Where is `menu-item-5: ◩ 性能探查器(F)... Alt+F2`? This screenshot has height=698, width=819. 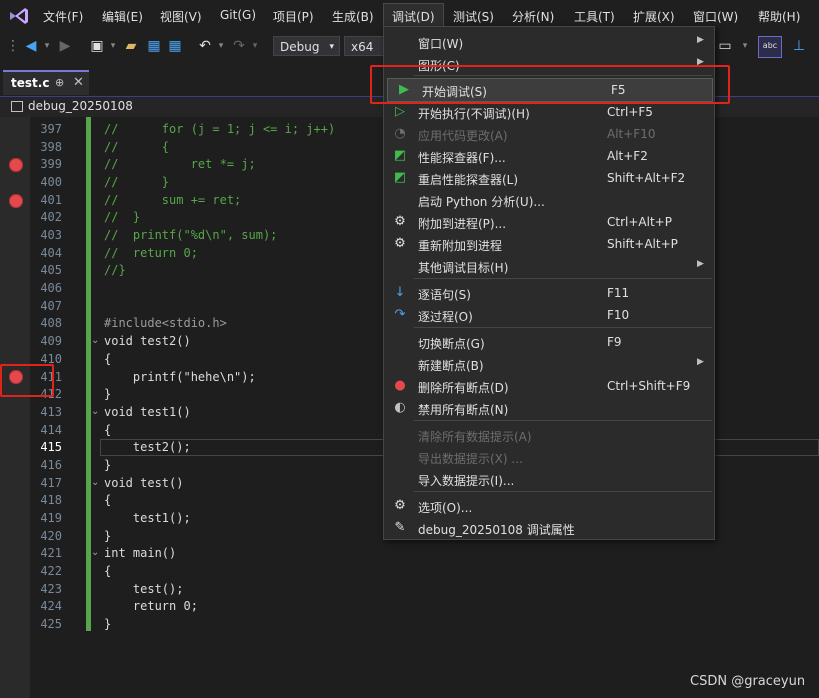 menu-item-5: ◩ 性能探查器(F)... Alt+F2 is located at coordinates (549, 156).